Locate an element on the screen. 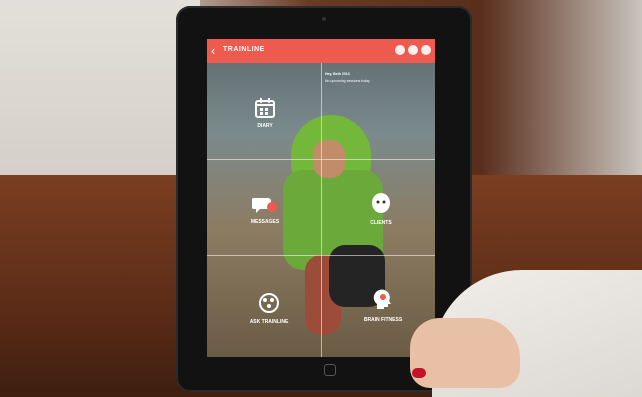  app-logo: TRAINLINE is located at coordinates (244, 49).